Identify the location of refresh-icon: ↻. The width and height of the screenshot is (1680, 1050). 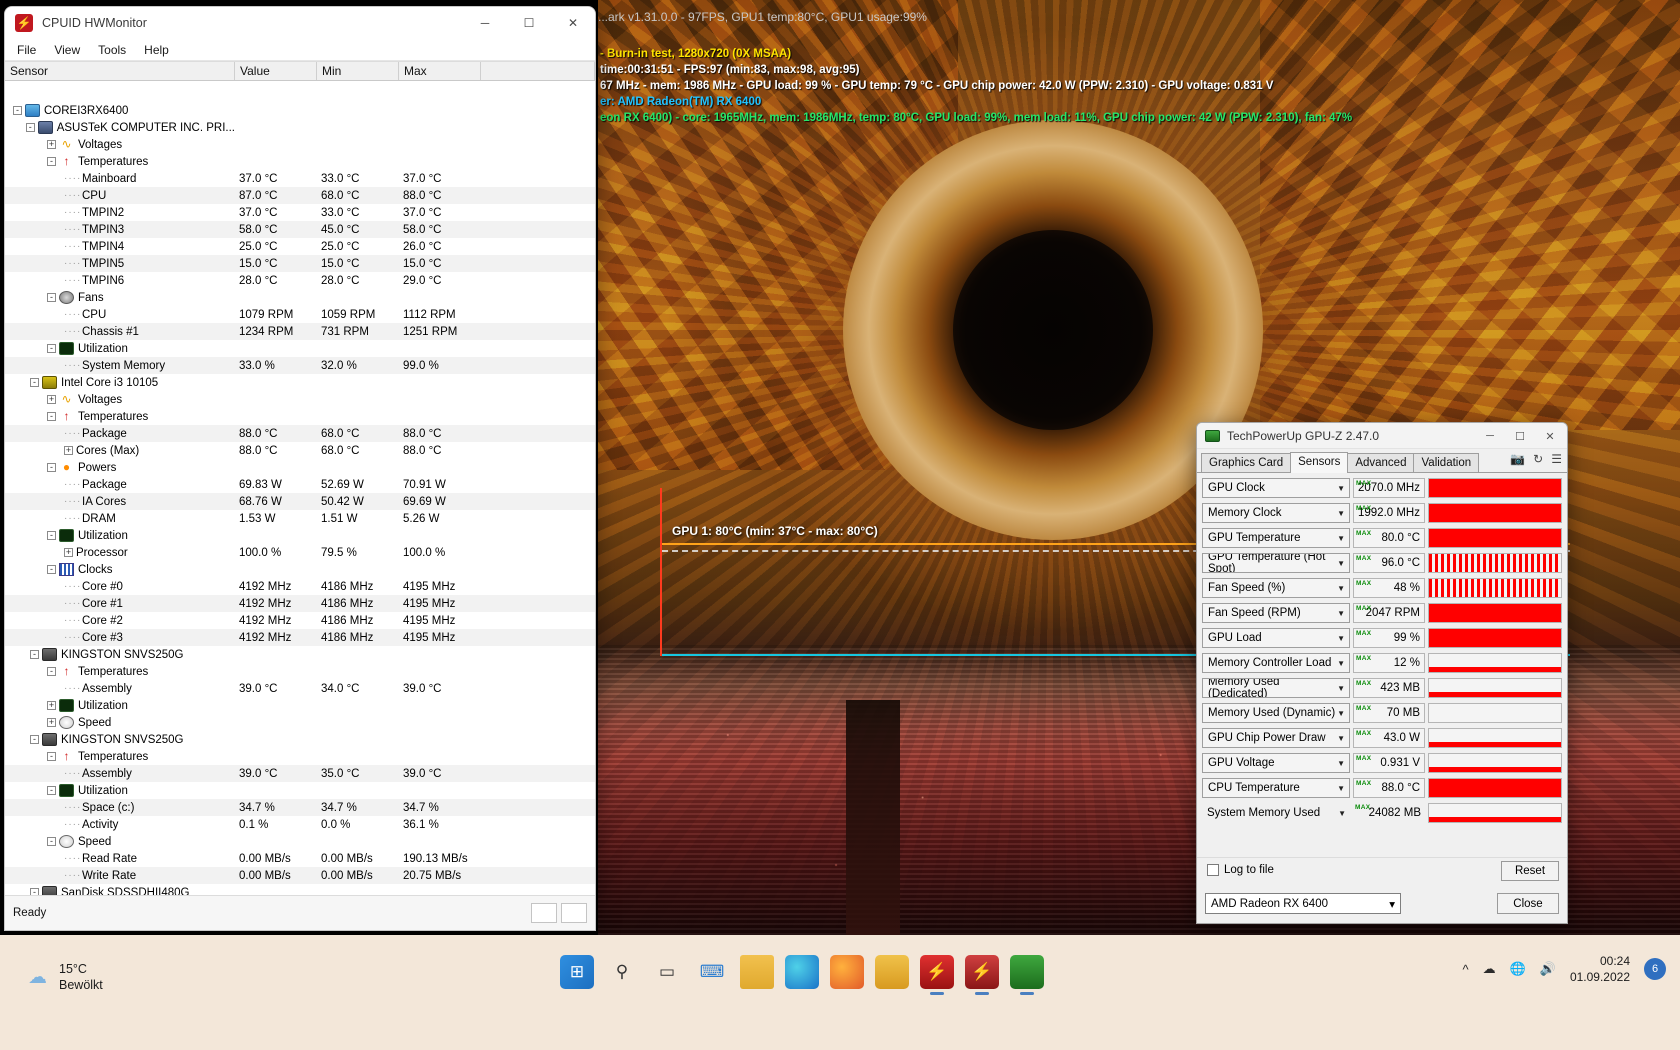
(1538, 459).